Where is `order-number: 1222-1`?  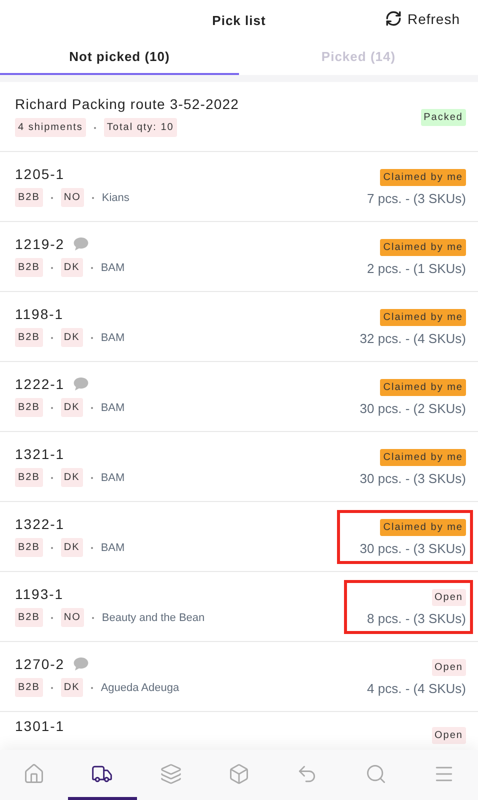 order-number: 1222-1 is located at coordinates (40, 384).